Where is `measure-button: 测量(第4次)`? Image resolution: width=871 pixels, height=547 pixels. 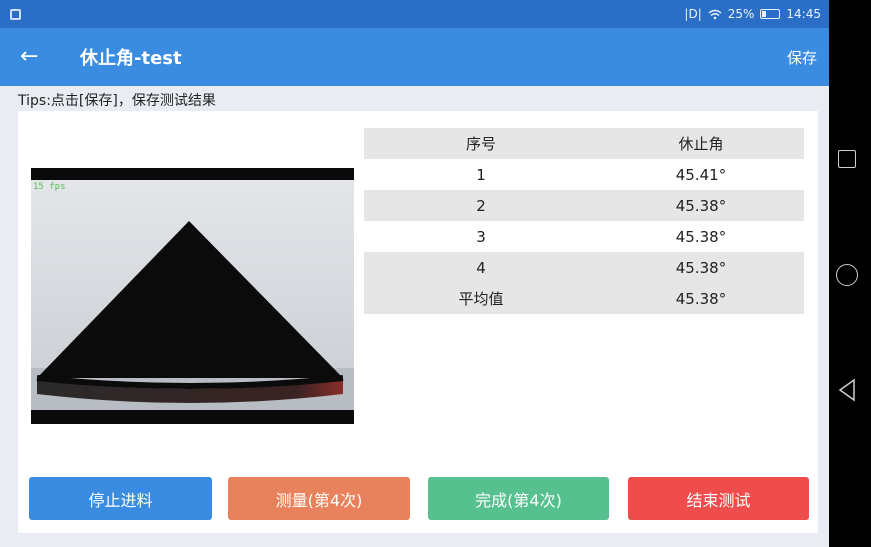 measure-button: 测量(第4次) is located at coordinates (319, 498).